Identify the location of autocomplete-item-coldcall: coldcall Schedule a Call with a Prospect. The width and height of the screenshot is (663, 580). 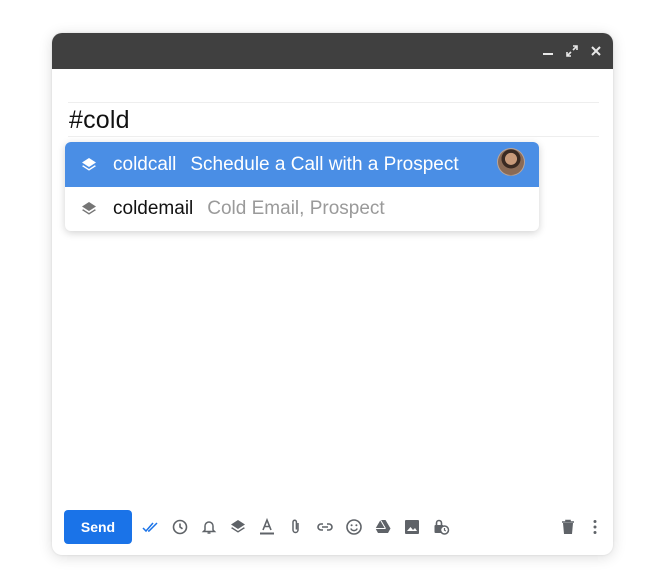
(302, 164).